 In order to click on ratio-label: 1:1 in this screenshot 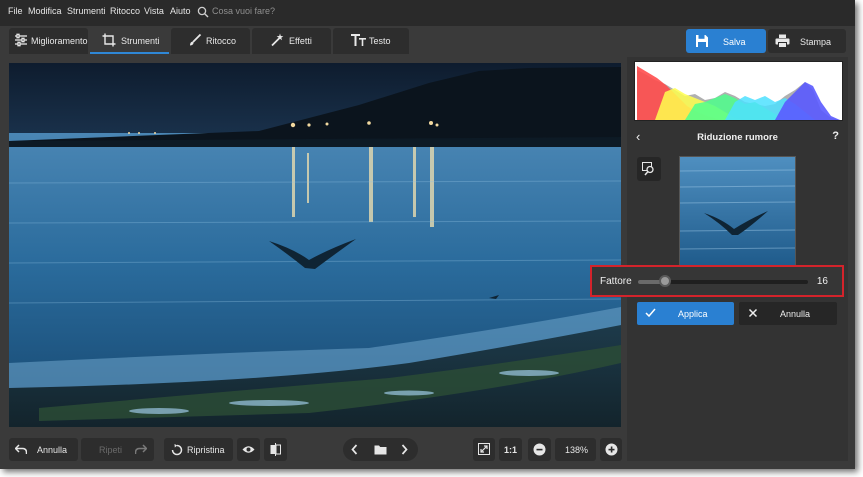, I will do `click(511, 450)`.